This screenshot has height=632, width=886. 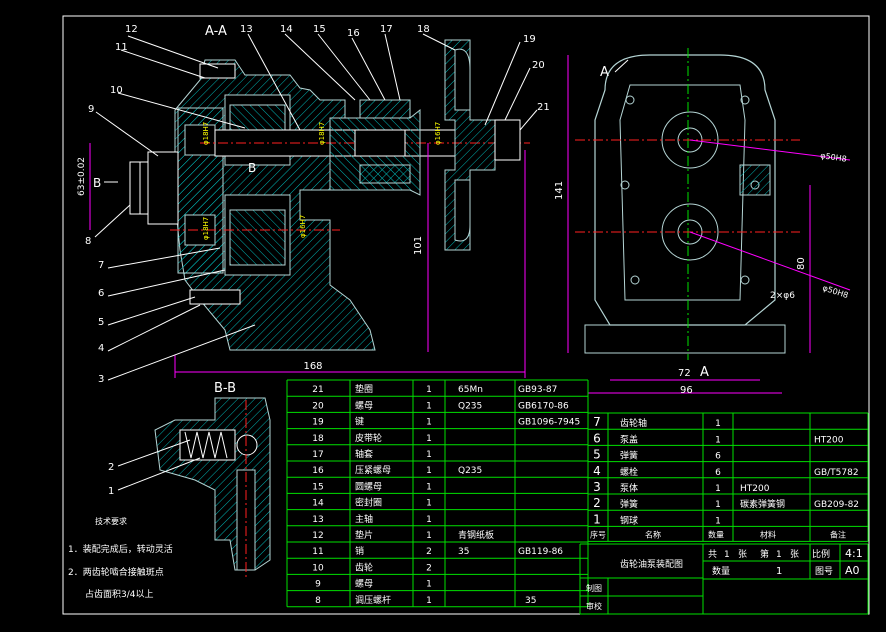 What do you see at coordinates (633, 423) in the screenshot?
I see `bom-right-name: 齿轮轴` at bounding box center [633, 423].